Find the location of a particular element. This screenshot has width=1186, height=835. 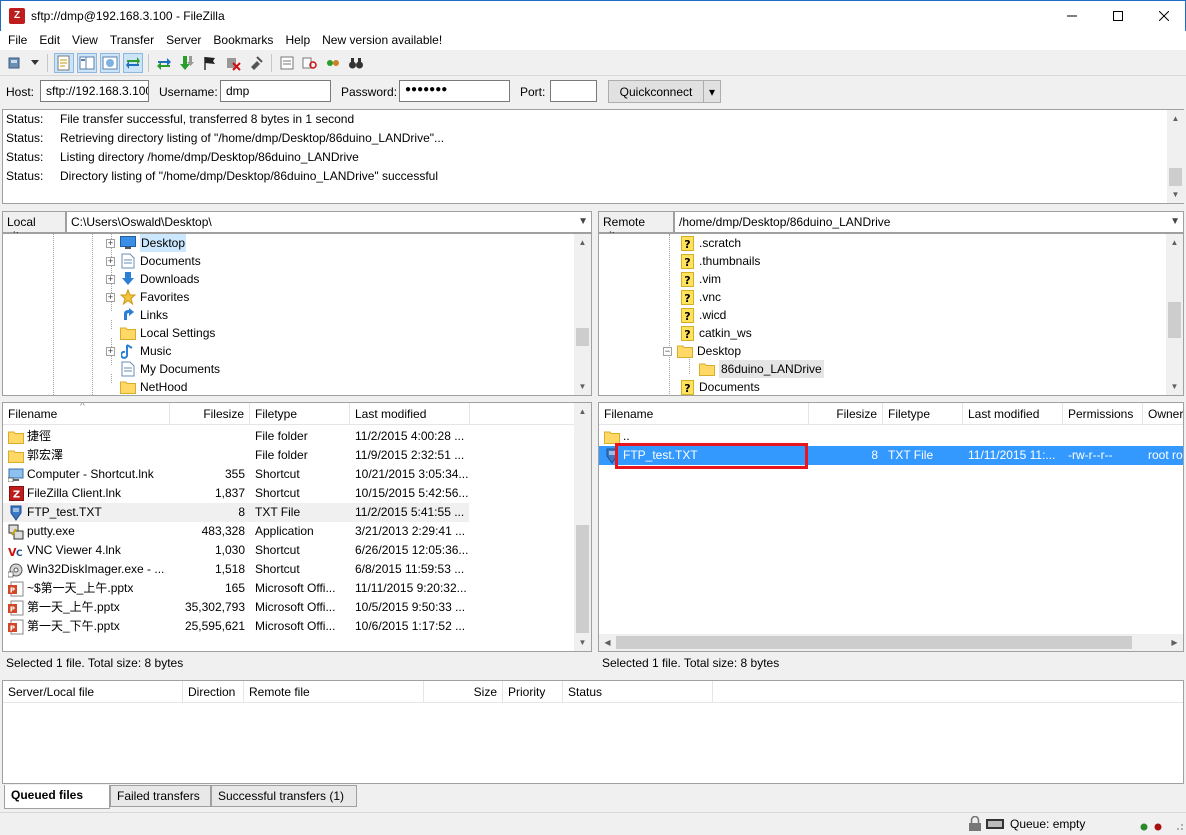

menu-server: Server is located at coordinates (183, 40).